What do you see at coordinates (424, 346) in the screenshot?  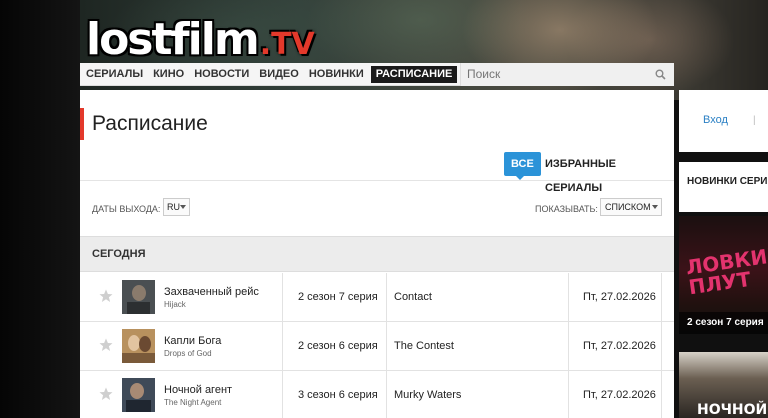 I see `episode-title: The Contest` at bounding box center [424, 346].